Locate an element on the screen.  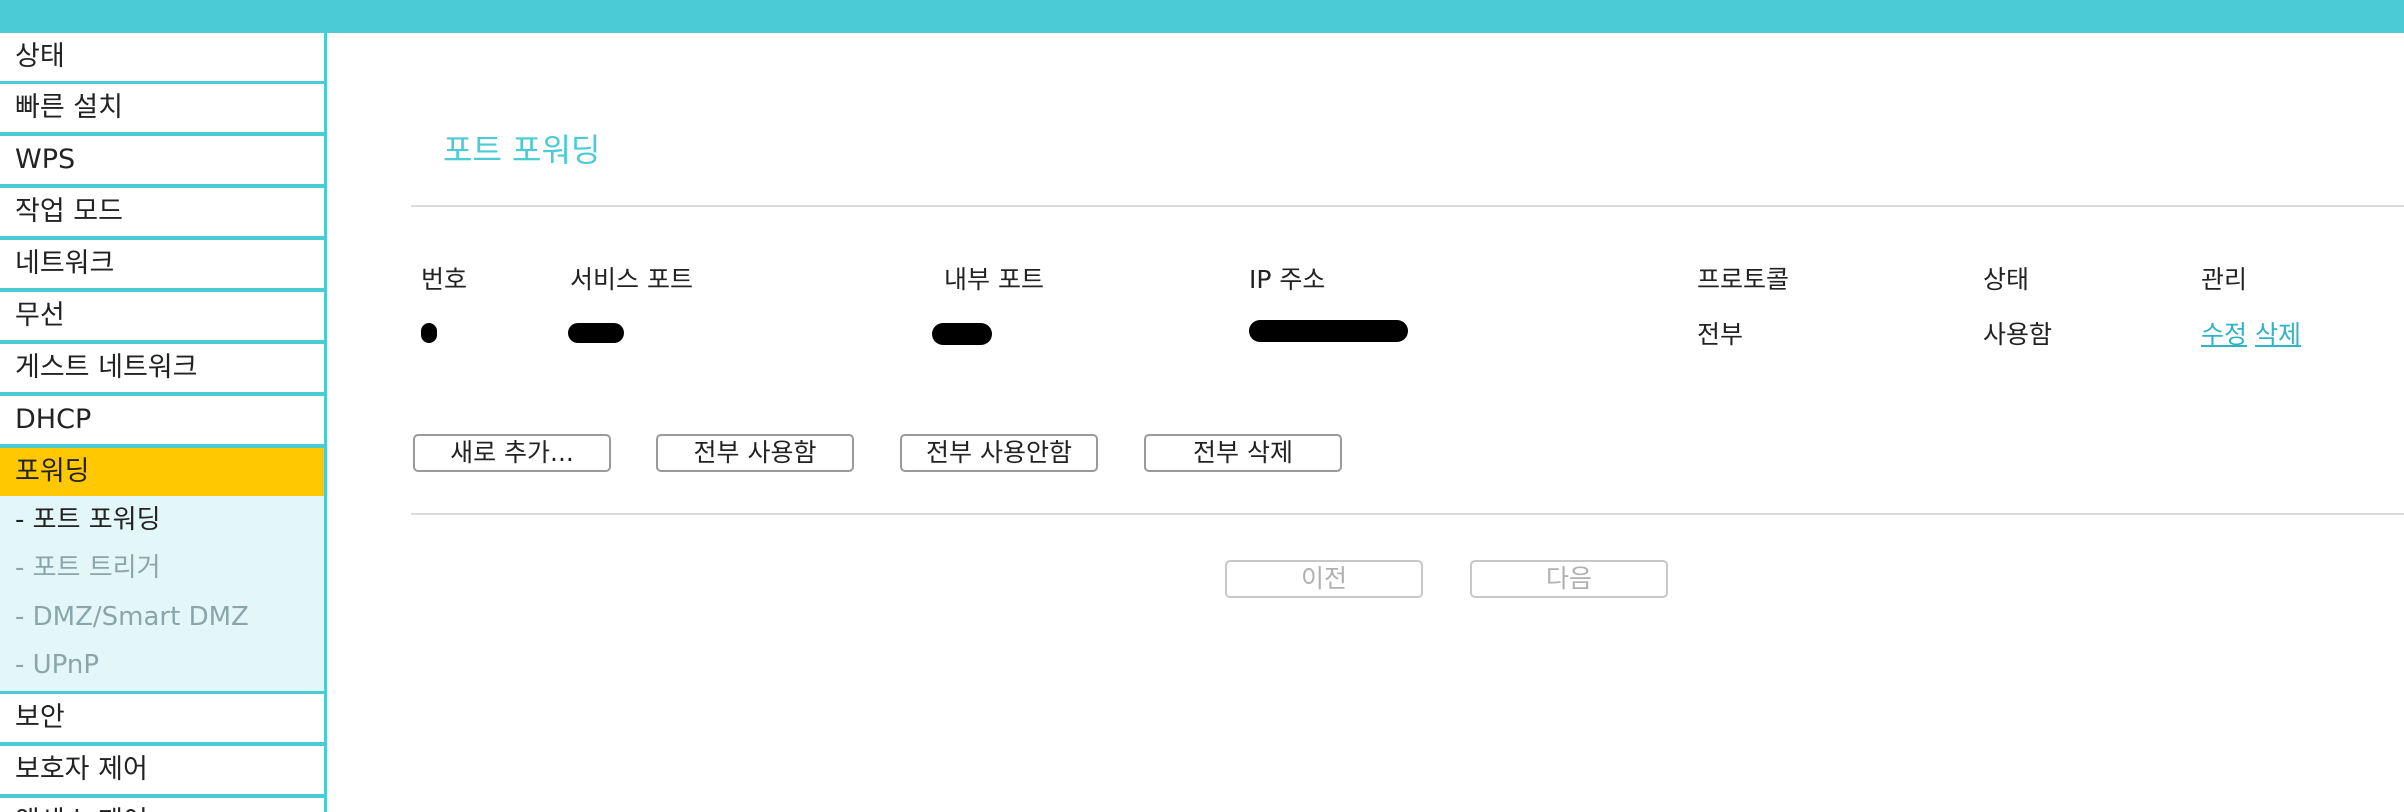
sidebar-item-wps: WPS is located at coordinates (162, 160).